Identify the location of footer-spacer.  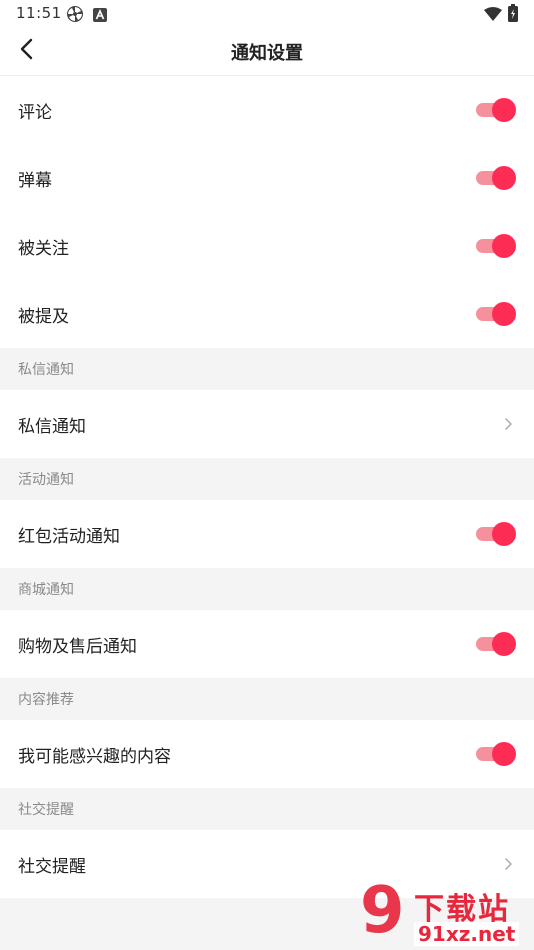
(267, 923).